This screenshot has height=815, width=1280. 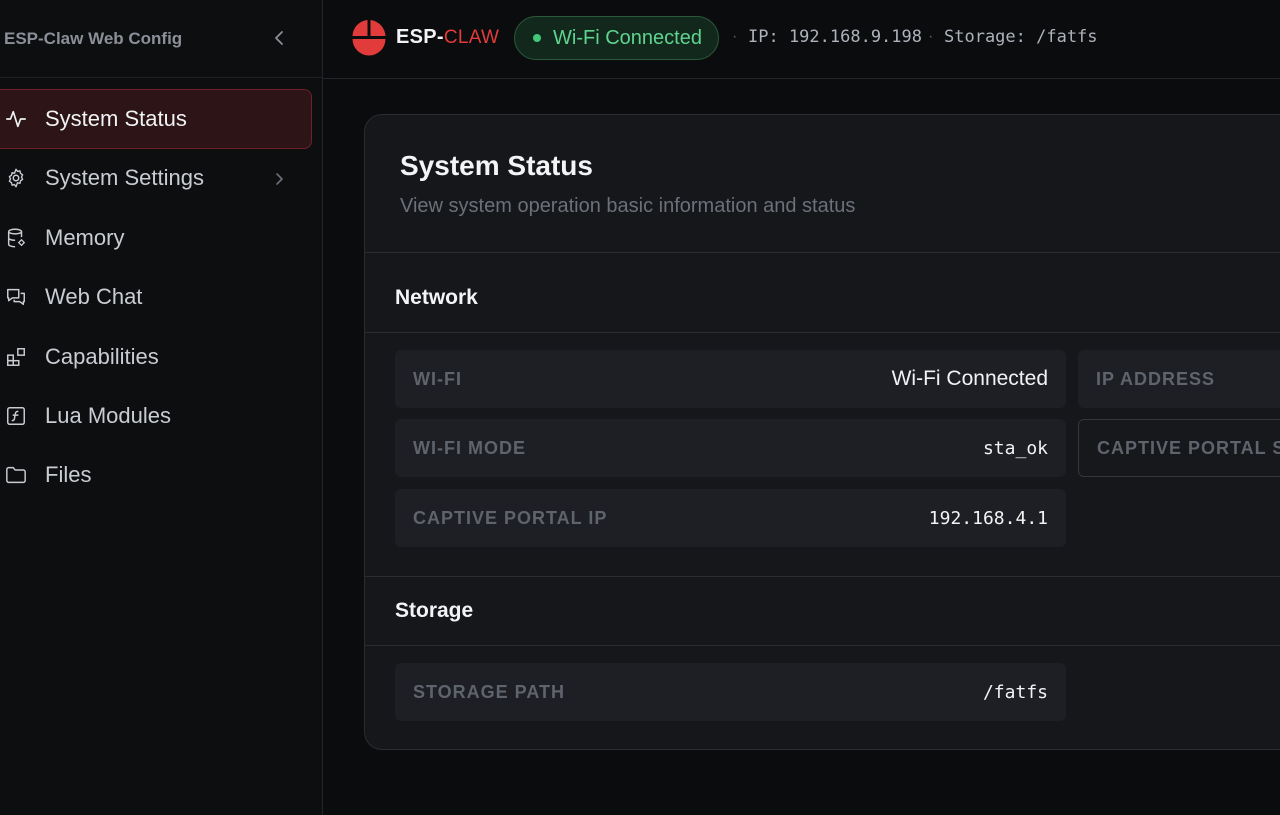 I want to click on function-icon, so click(x=16, y=416).